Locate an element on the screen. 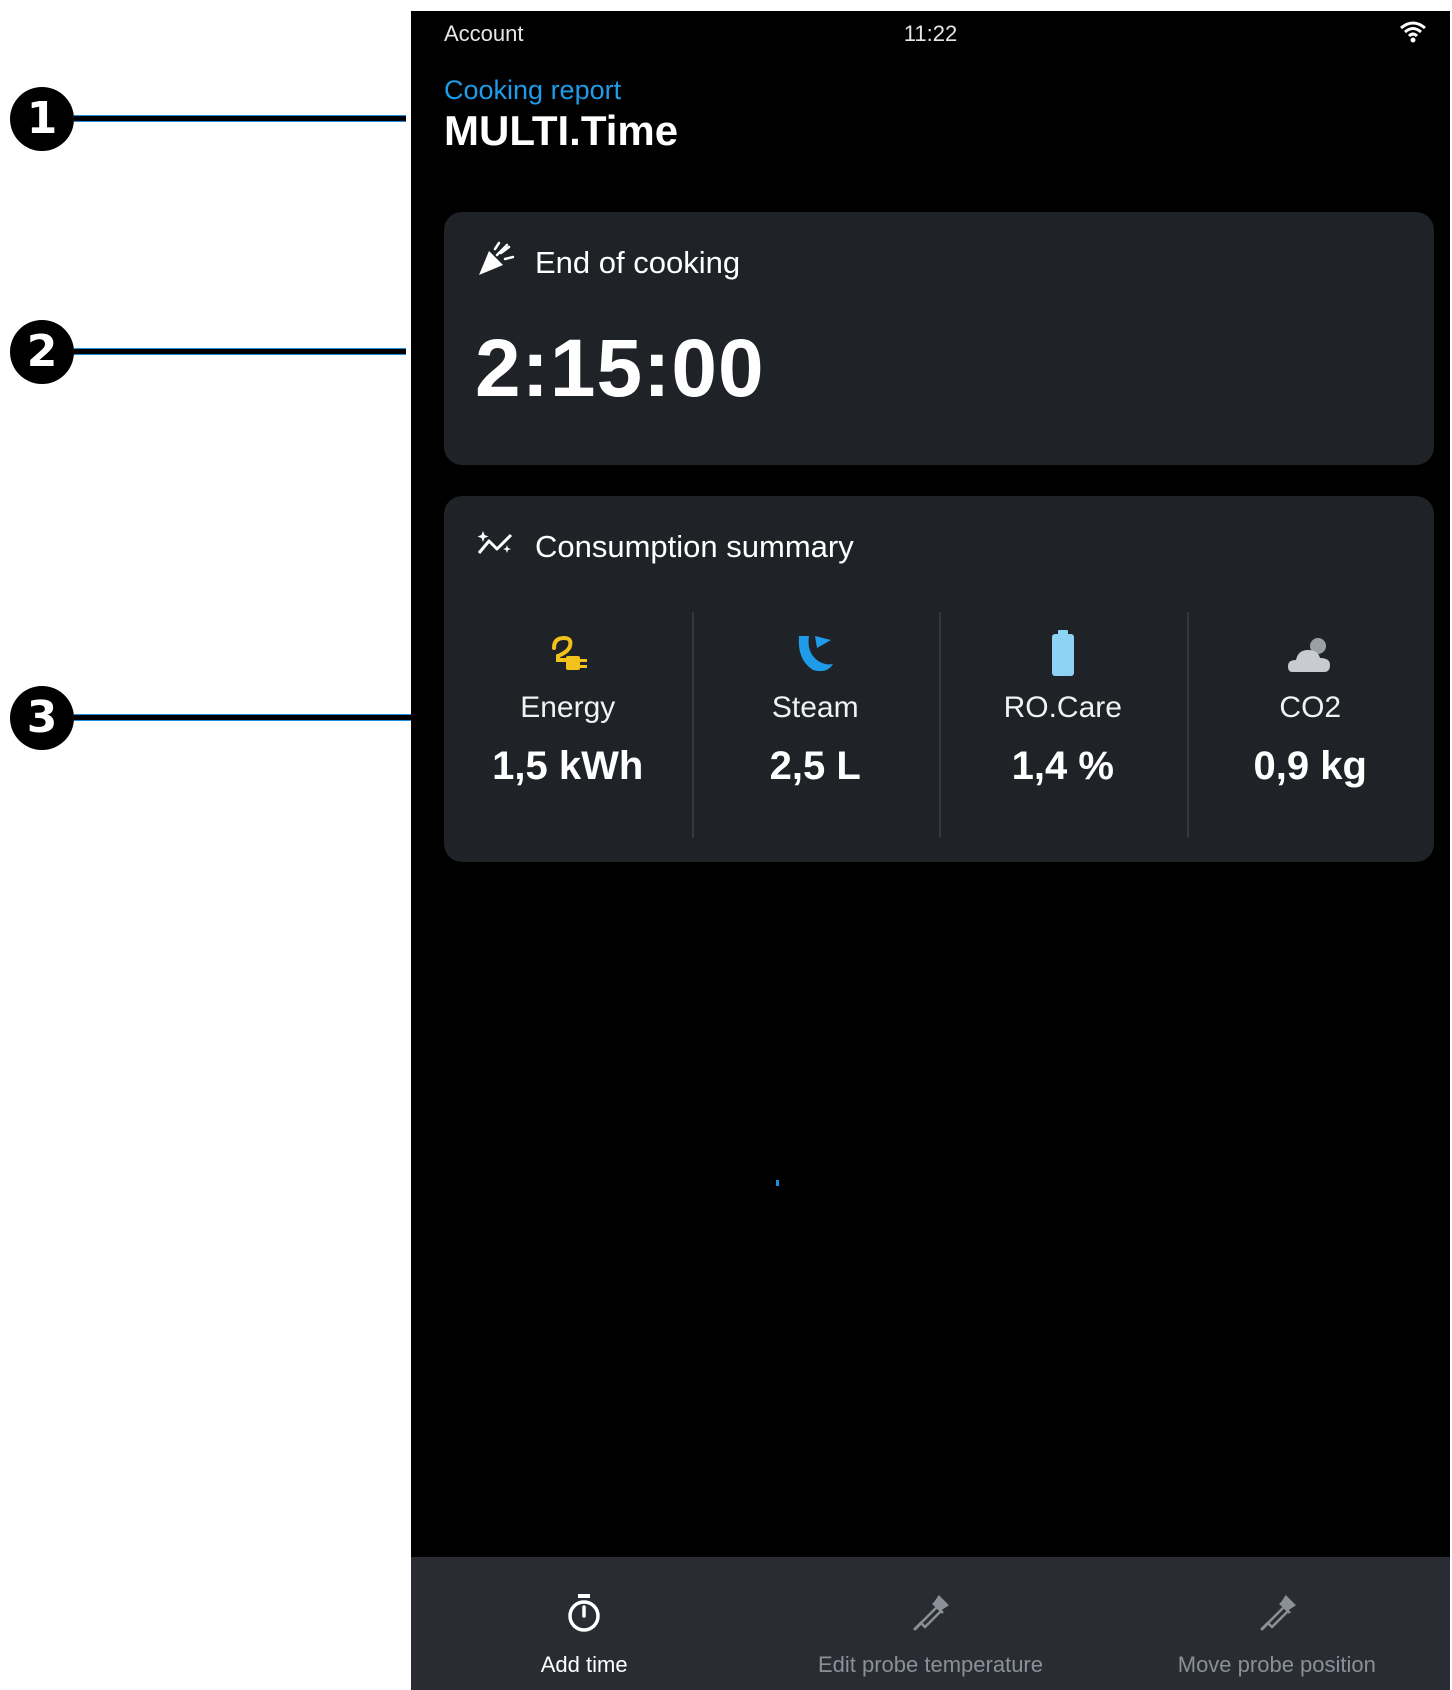 This screenshot has width=1452, height=1690. callout-3-line is located at coordinates (266, 717).